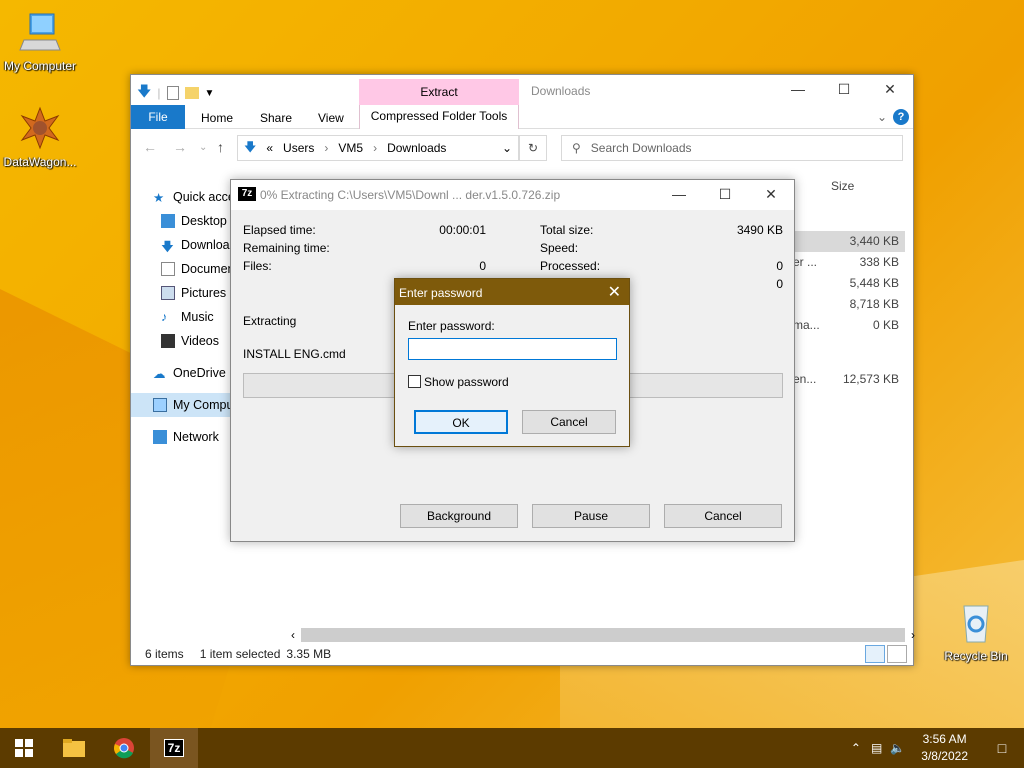  What do you see at coordinates (269, 148) in the screenshot?
I see `breadcrumb-overflow: «` at bounding box center [269, 148].